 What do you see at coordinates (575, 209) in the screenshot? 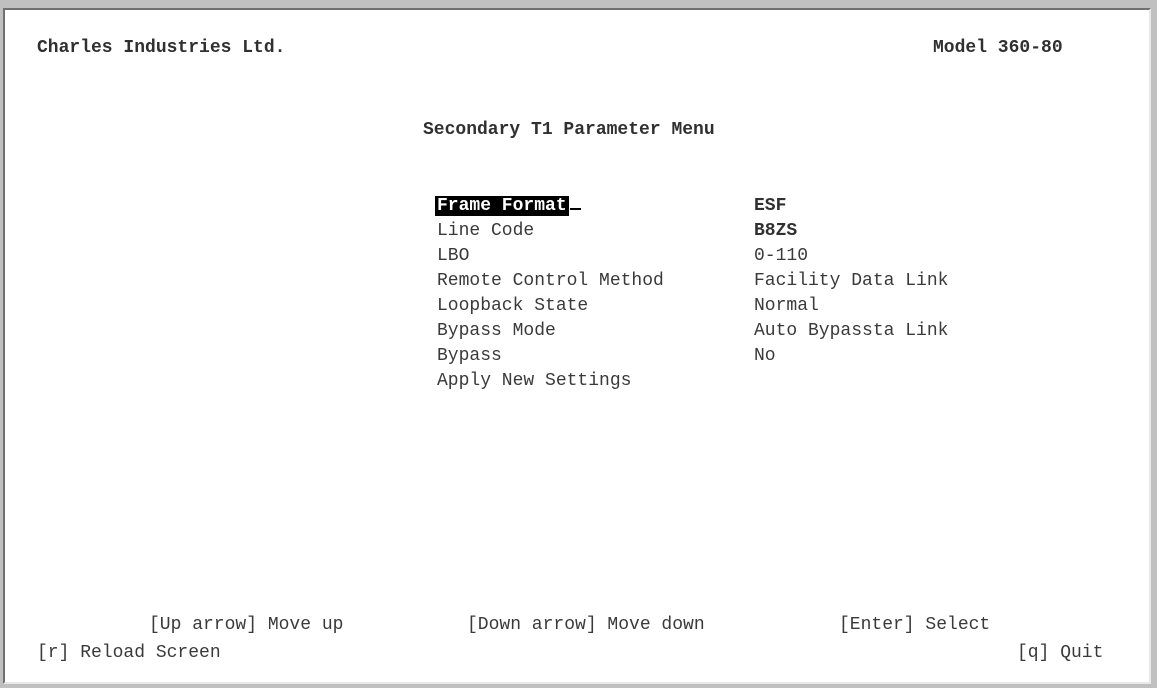
I see `text-cursor` at bounding box center [575, 209].